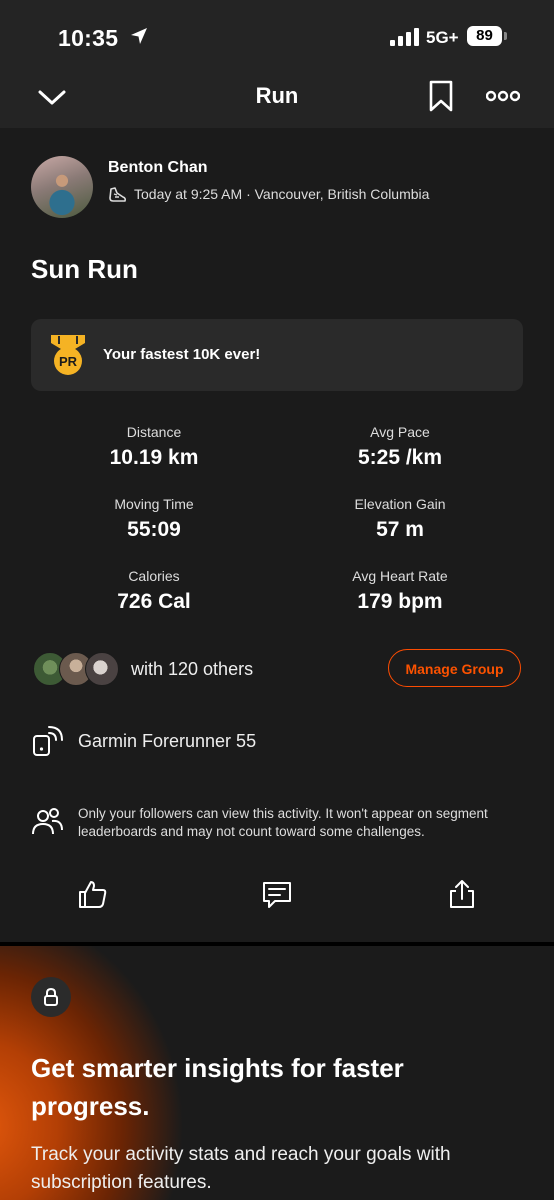 This screenshot has height=1200, width=554. I want to click on group-avatars, so click(76, 669).